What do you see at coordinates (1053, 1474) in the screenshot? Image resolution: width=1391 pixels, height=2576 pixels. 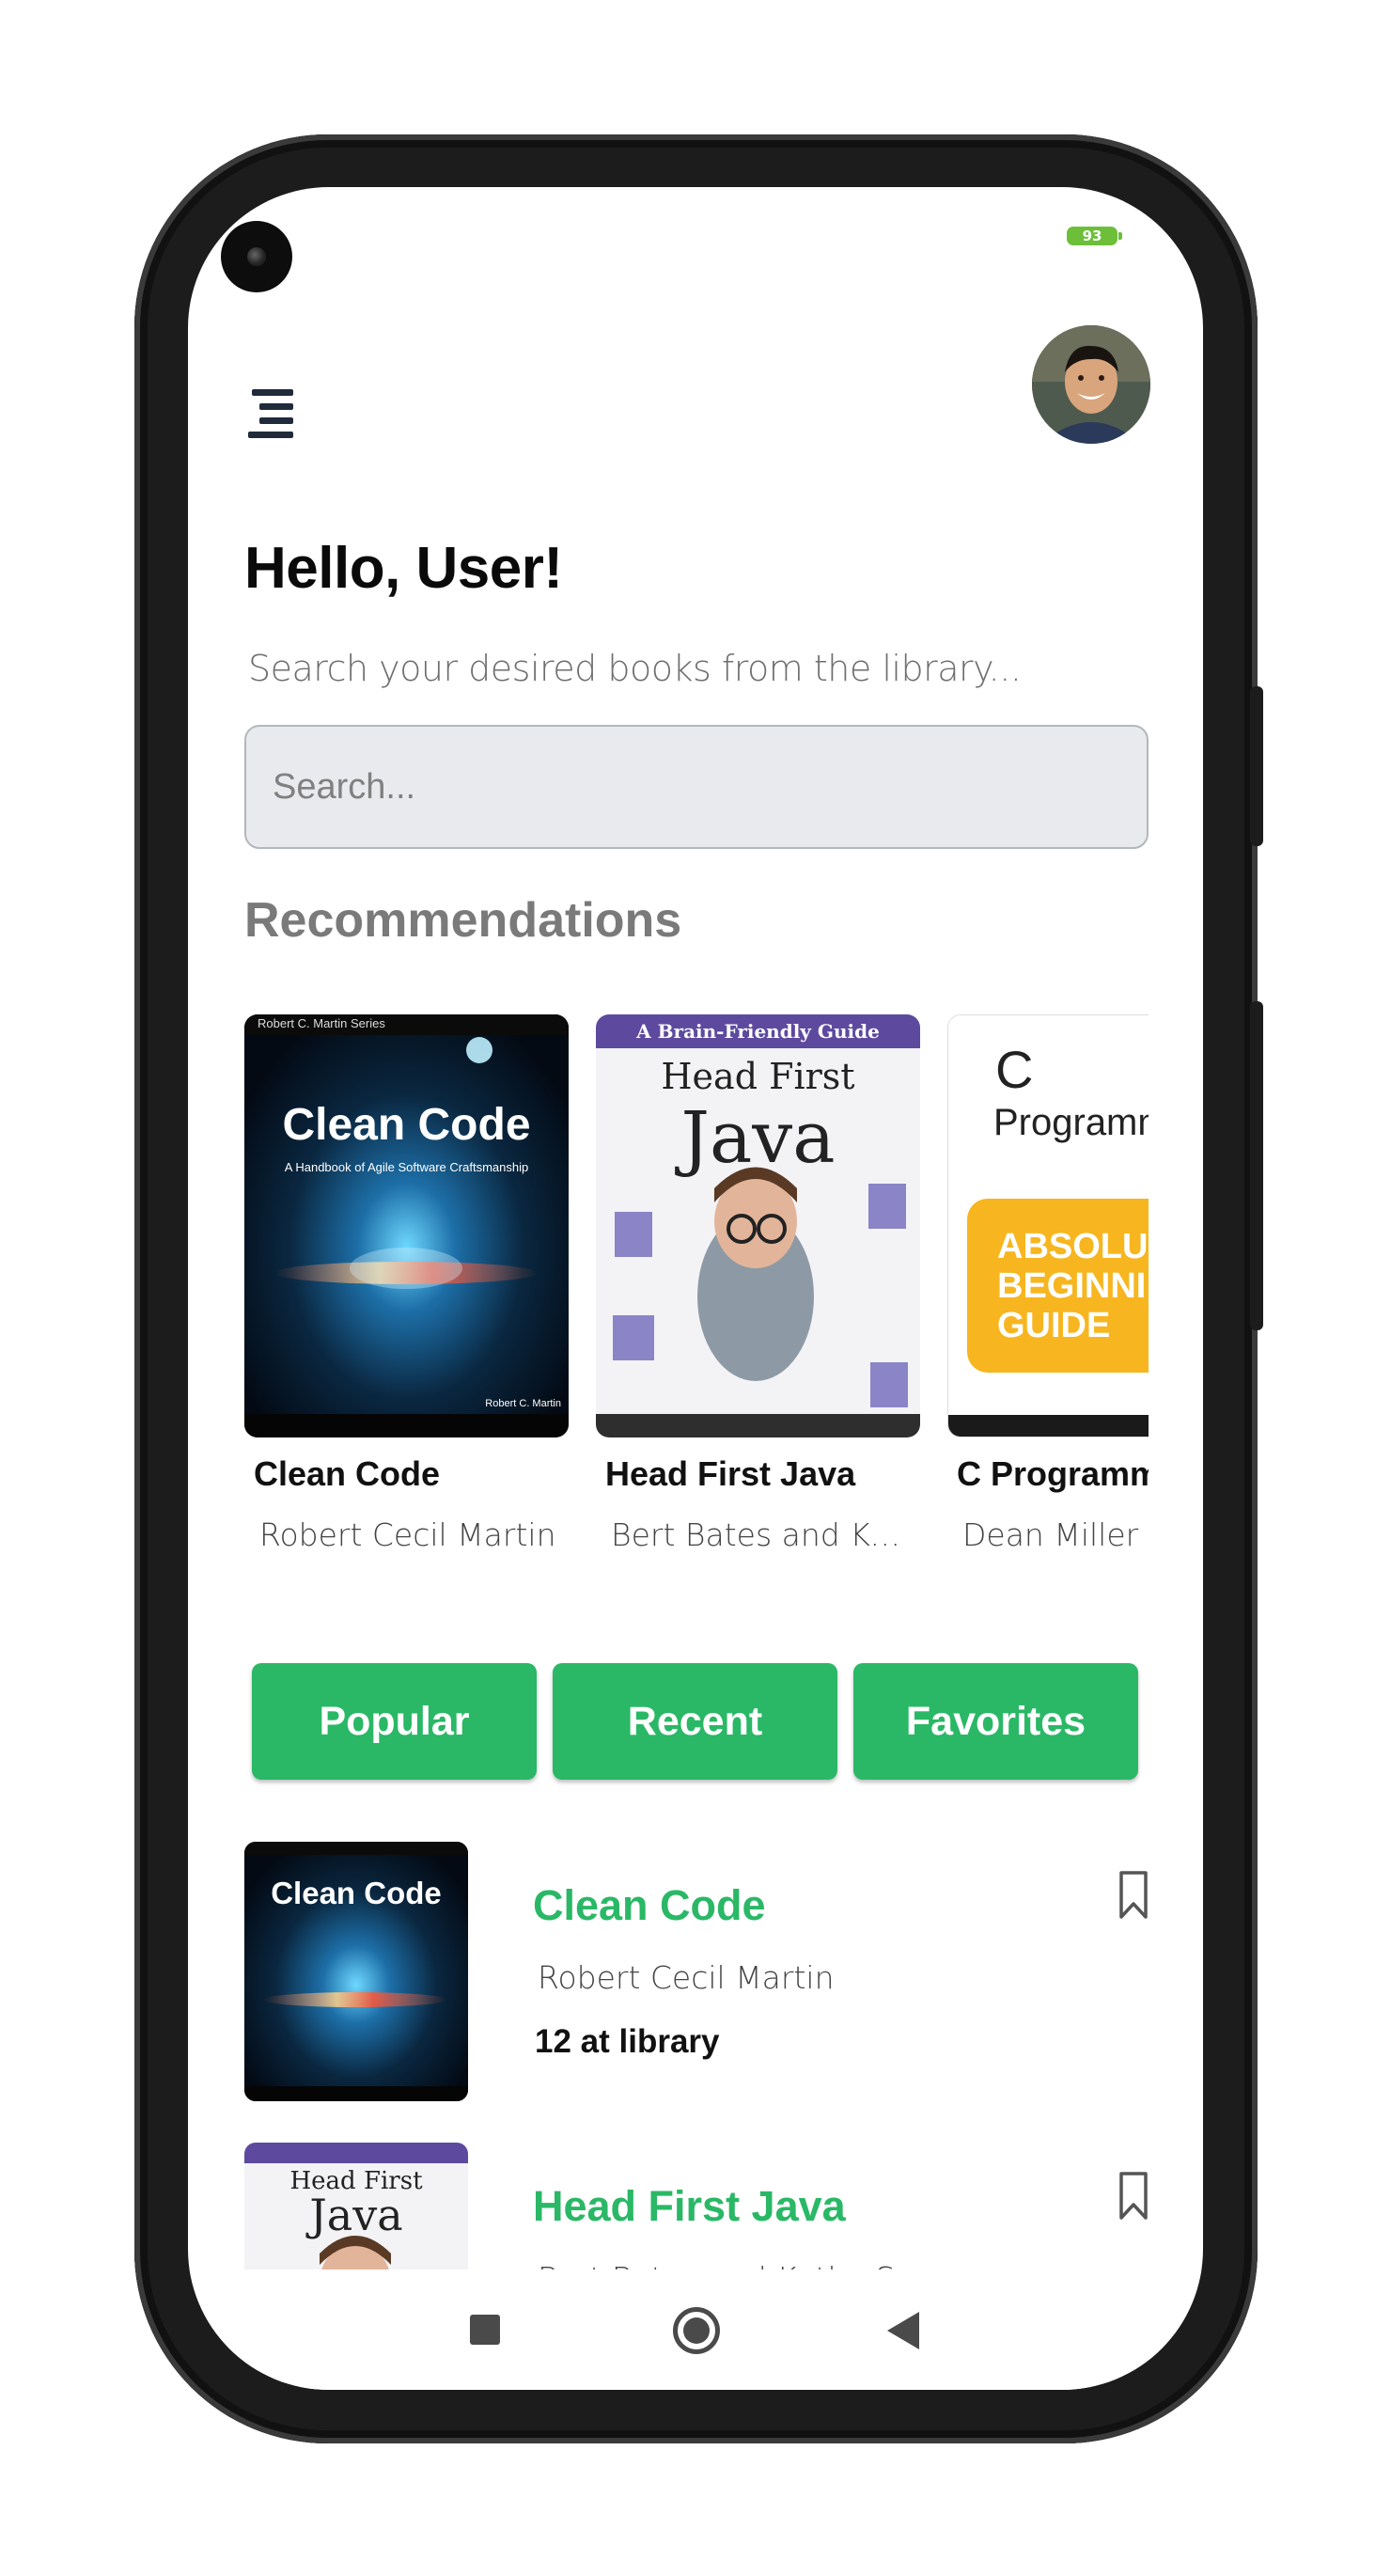 I see `book-title: C Programm` at bounding box center [1053, 1474].